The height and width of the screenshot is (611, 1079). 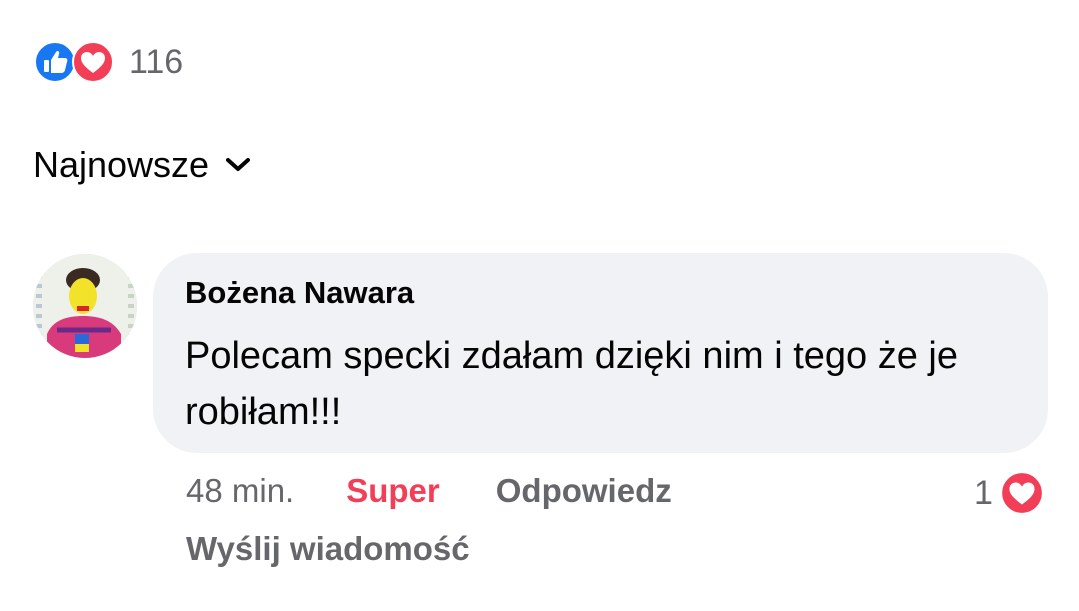 I want to click on avatar, so click(x=85, y=306).